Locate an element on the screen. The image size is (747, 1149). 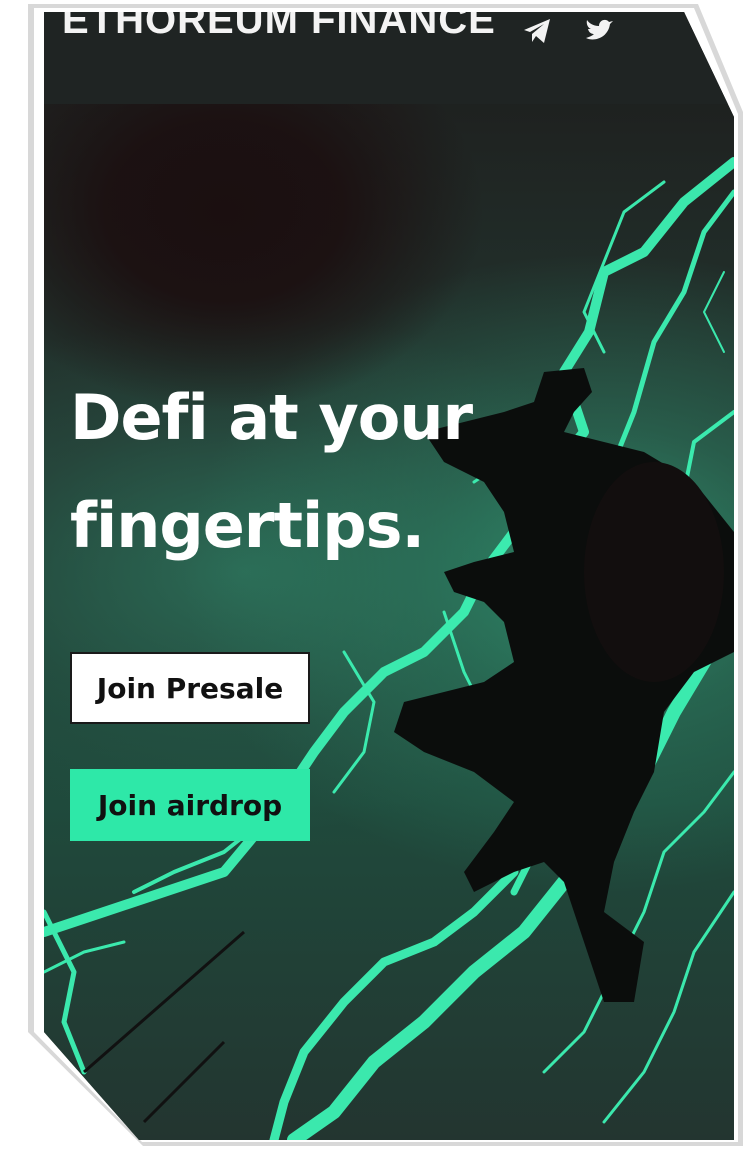
join-presale-button: Join Presale is located at coordinates (190, 688).